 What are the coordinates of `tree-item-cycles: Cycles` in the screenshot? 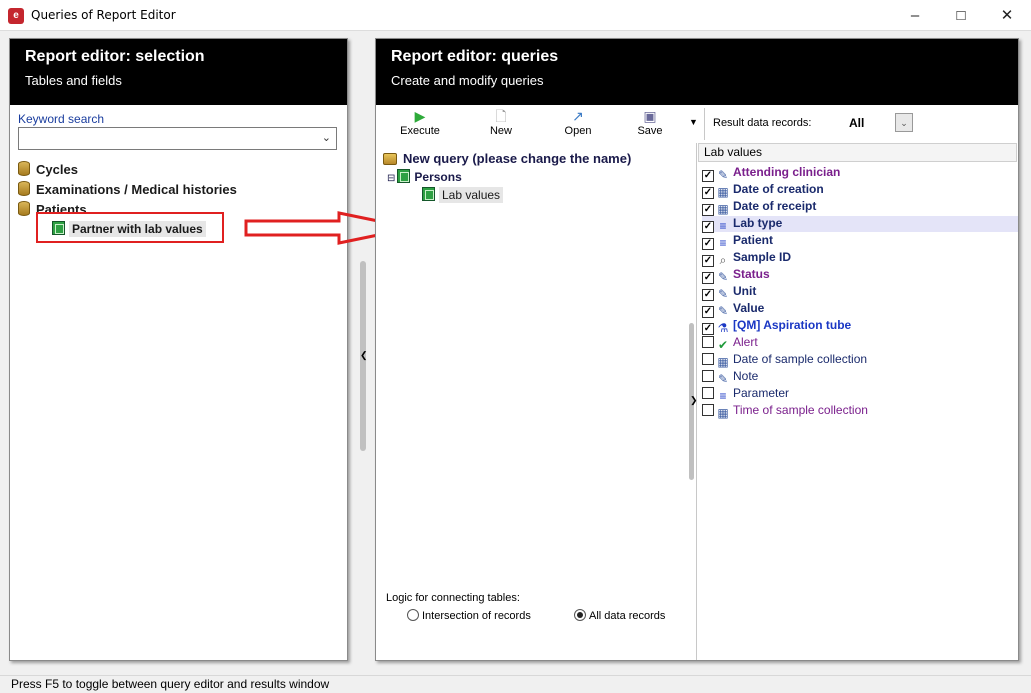 It's located at (48, 169).